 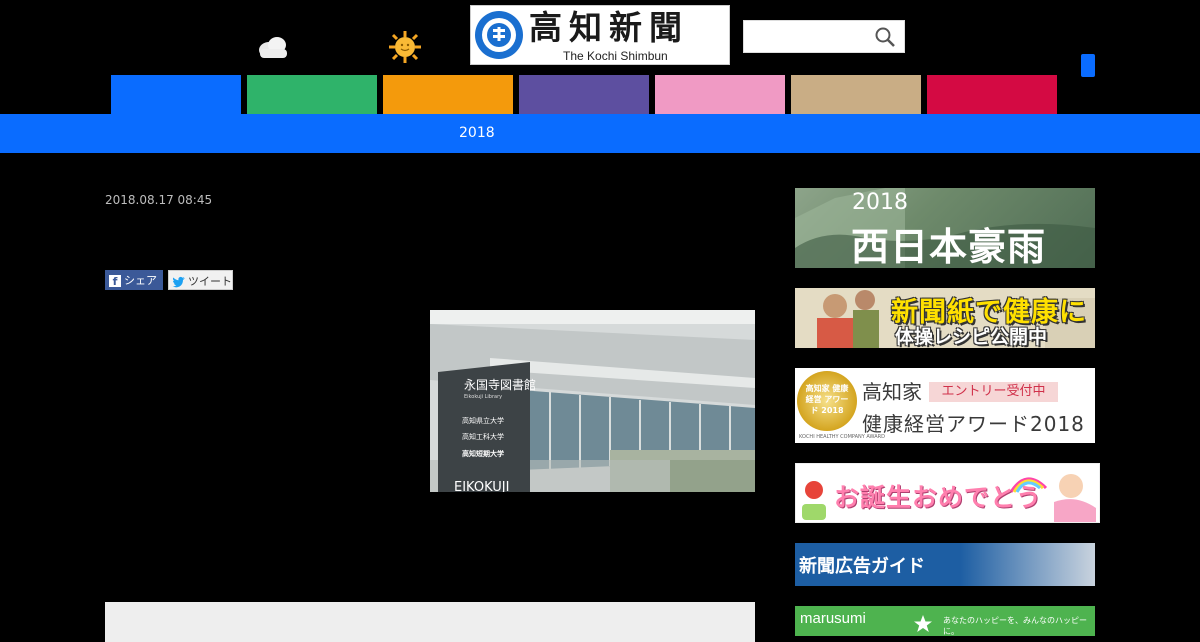 I want to click on banner-health-award-title2: 健康経営アワード2018, so click(x=973, y=424).